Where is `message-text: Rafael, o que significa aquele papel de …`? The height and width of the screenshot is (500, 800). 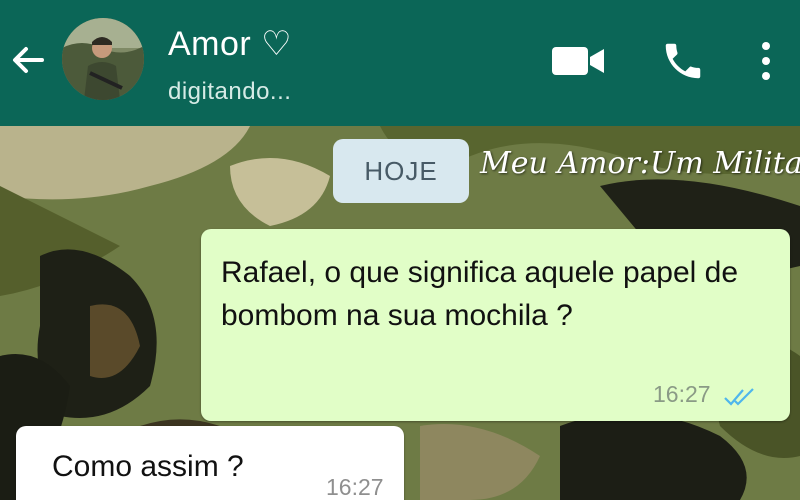 message-text: Rafael, o que significa aquele papel de … is located at coordinates (480, 294).